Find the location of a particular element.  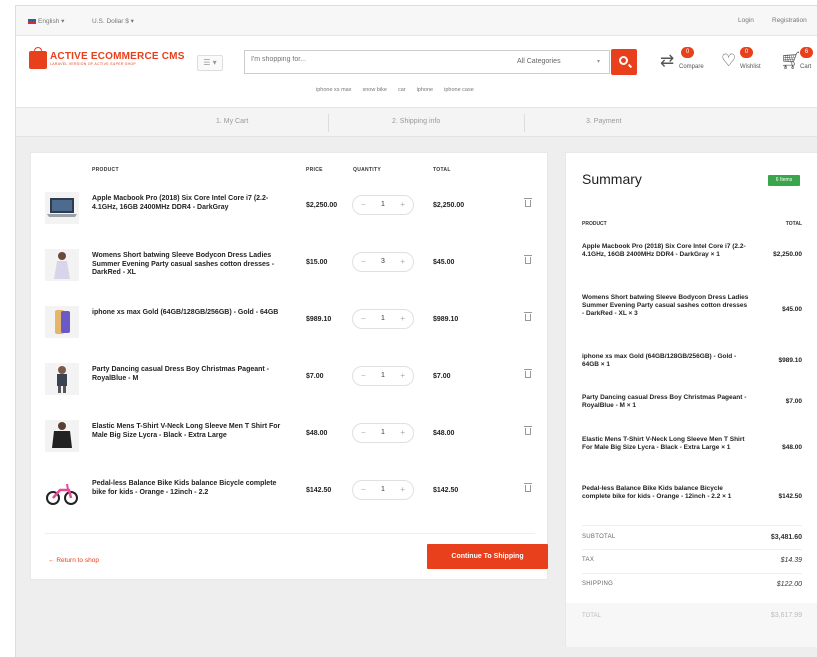

summary-item-total: $2,250.00 is located at coordinates (787, 254).